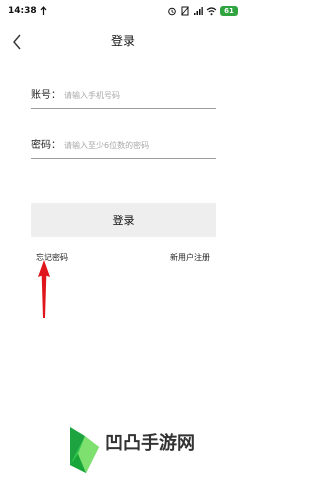 Image resolution: width=320 pixels, height=500 pixels. Describe the element at coordinates (43, 11) in the screenshot. I see `signal-antenna-icon` at that location.